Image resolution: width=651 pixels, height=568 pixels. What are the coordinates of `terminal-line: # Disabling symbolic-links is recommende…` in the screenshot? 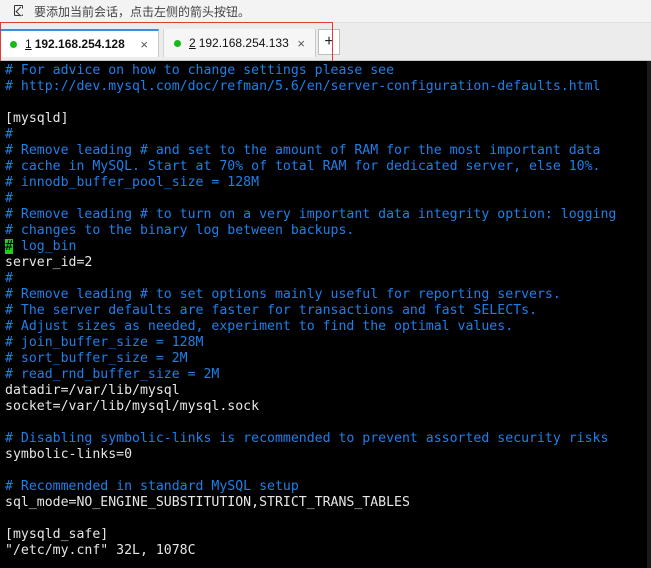 It's located at (307, 438).